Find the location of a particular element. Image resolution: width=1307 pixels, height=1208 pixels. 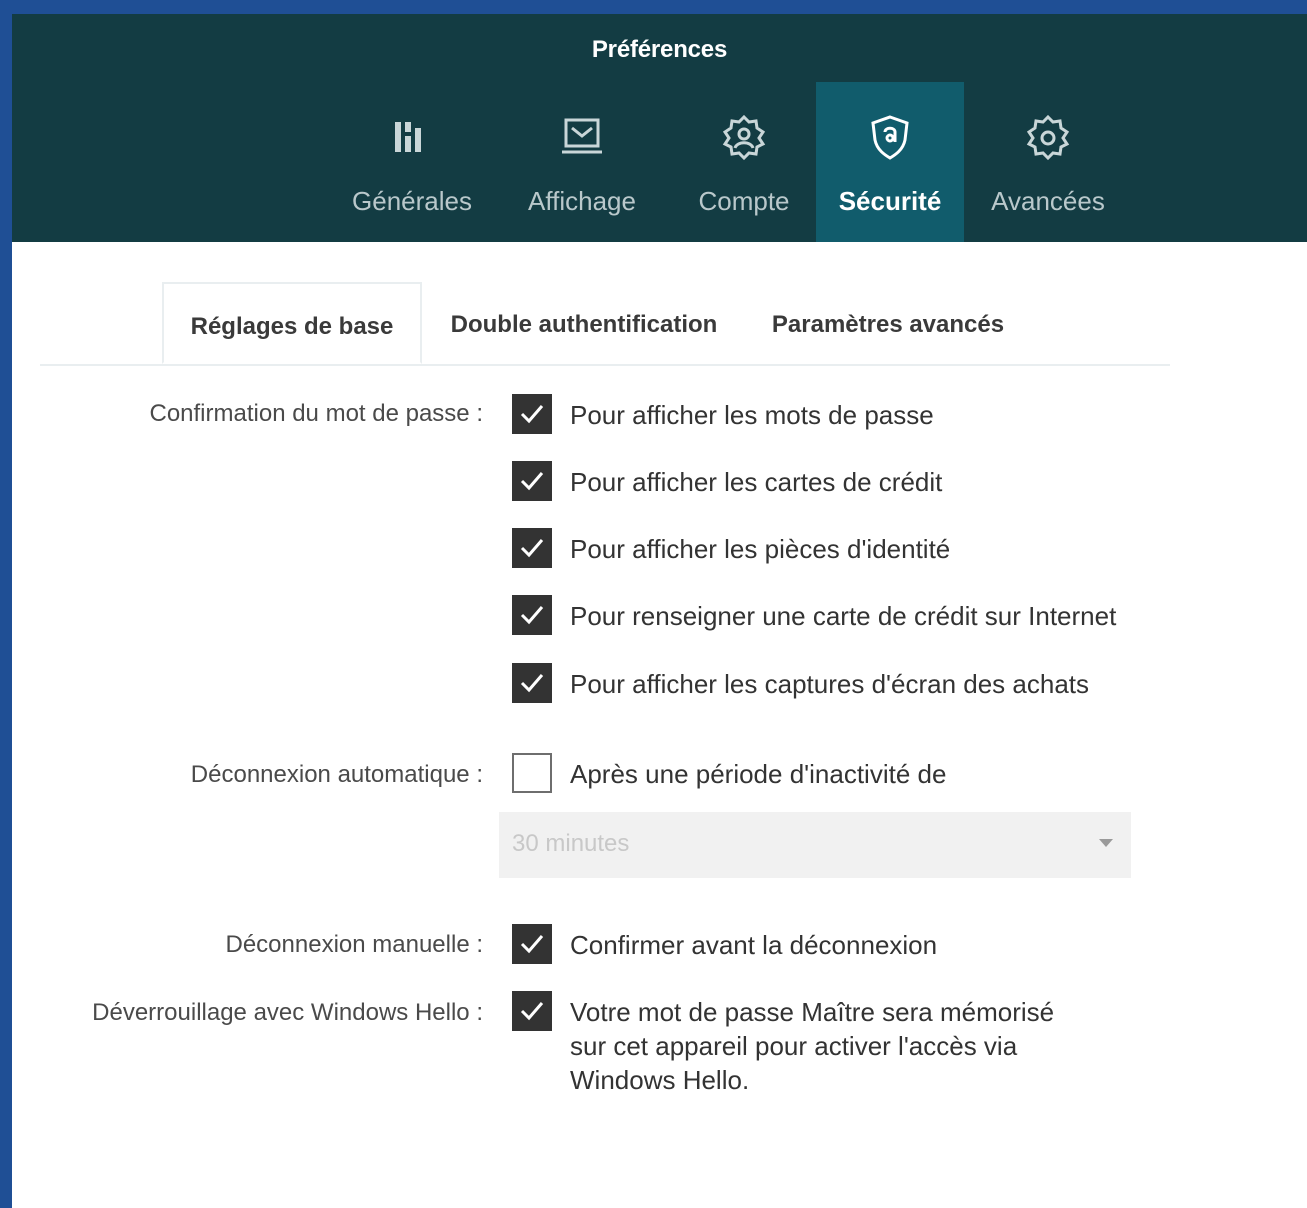

advanced-gear-icon is located at coordinates (1048, 137).